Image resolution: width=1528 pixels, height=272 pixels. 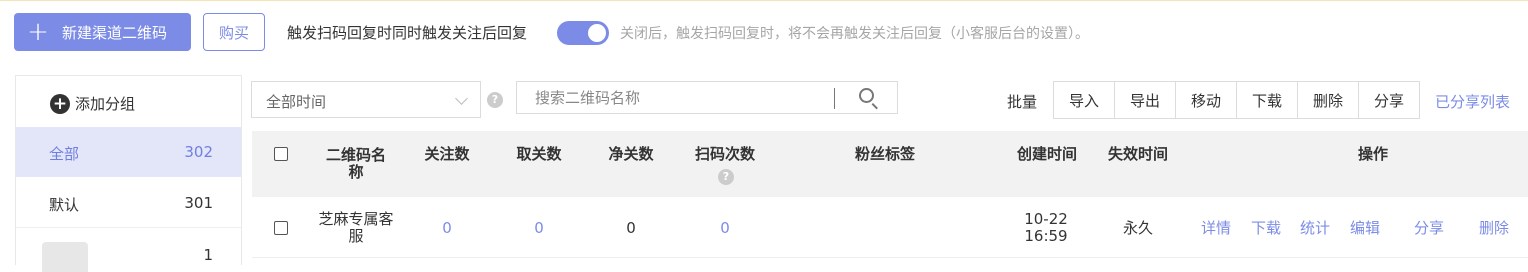 What do you see at coordinates (105, 104) in the screenshot?
I see `add-group-label: 添加分组` at bounding box center [105, 104].